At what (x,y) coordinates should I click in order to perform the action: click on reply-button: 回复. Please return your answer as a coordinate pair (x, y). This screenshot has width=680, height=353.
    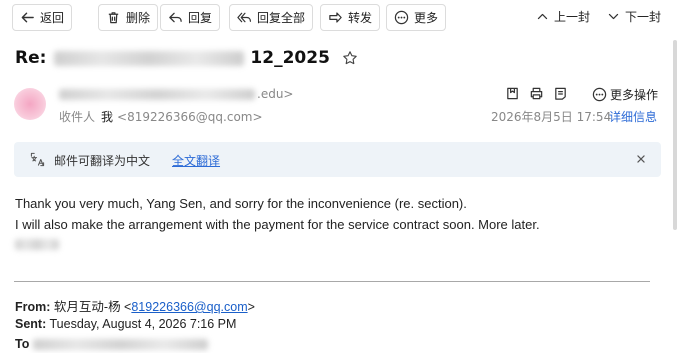
    Looking at the image, I should click on (190, 17).